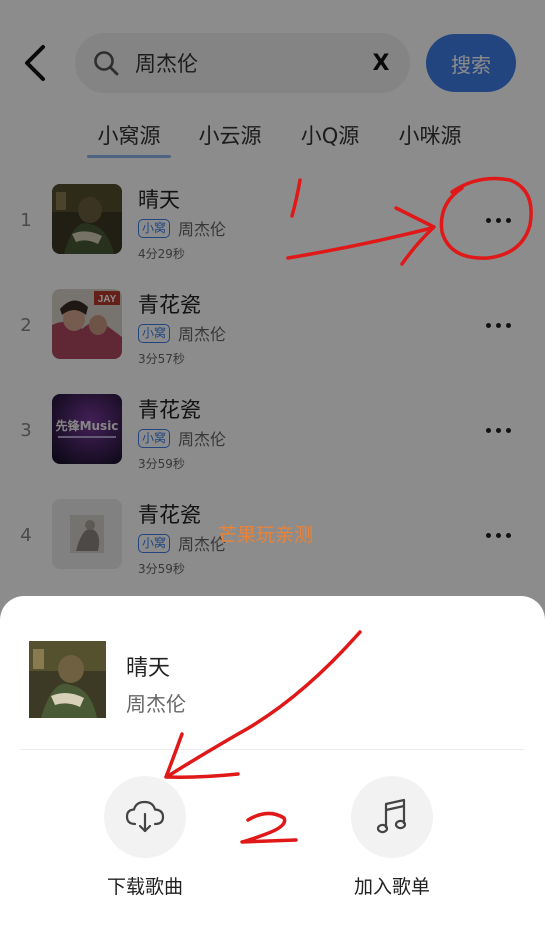 The image size is (545, 933). What do you see at coordinates (144, 887) in the screenshot?
I see `download-label: 下载歌曲` at bounding box center [144, 887].